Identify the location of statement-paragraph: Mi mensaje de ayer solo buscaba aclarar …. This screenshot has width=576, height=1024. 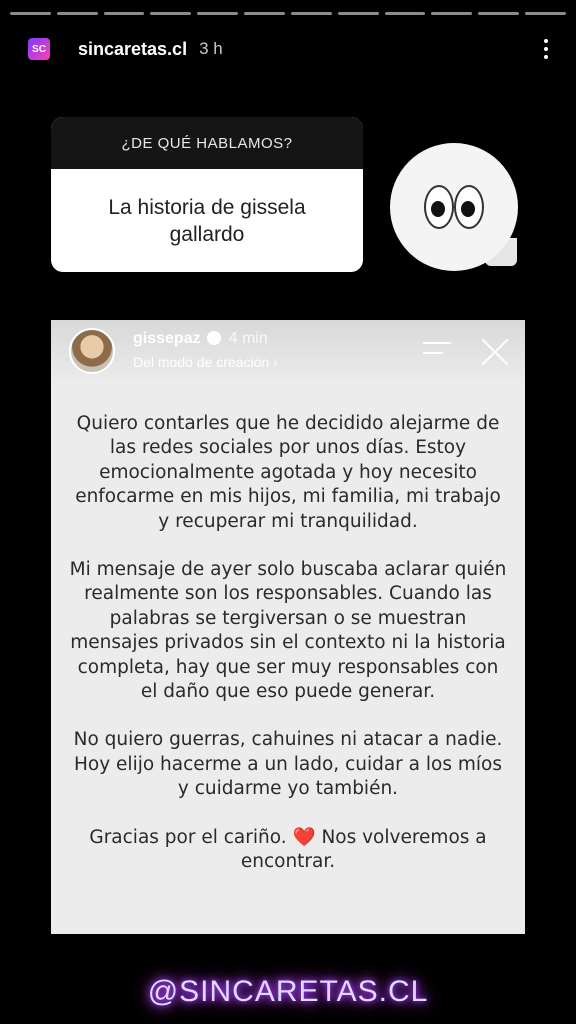
(288, 631).